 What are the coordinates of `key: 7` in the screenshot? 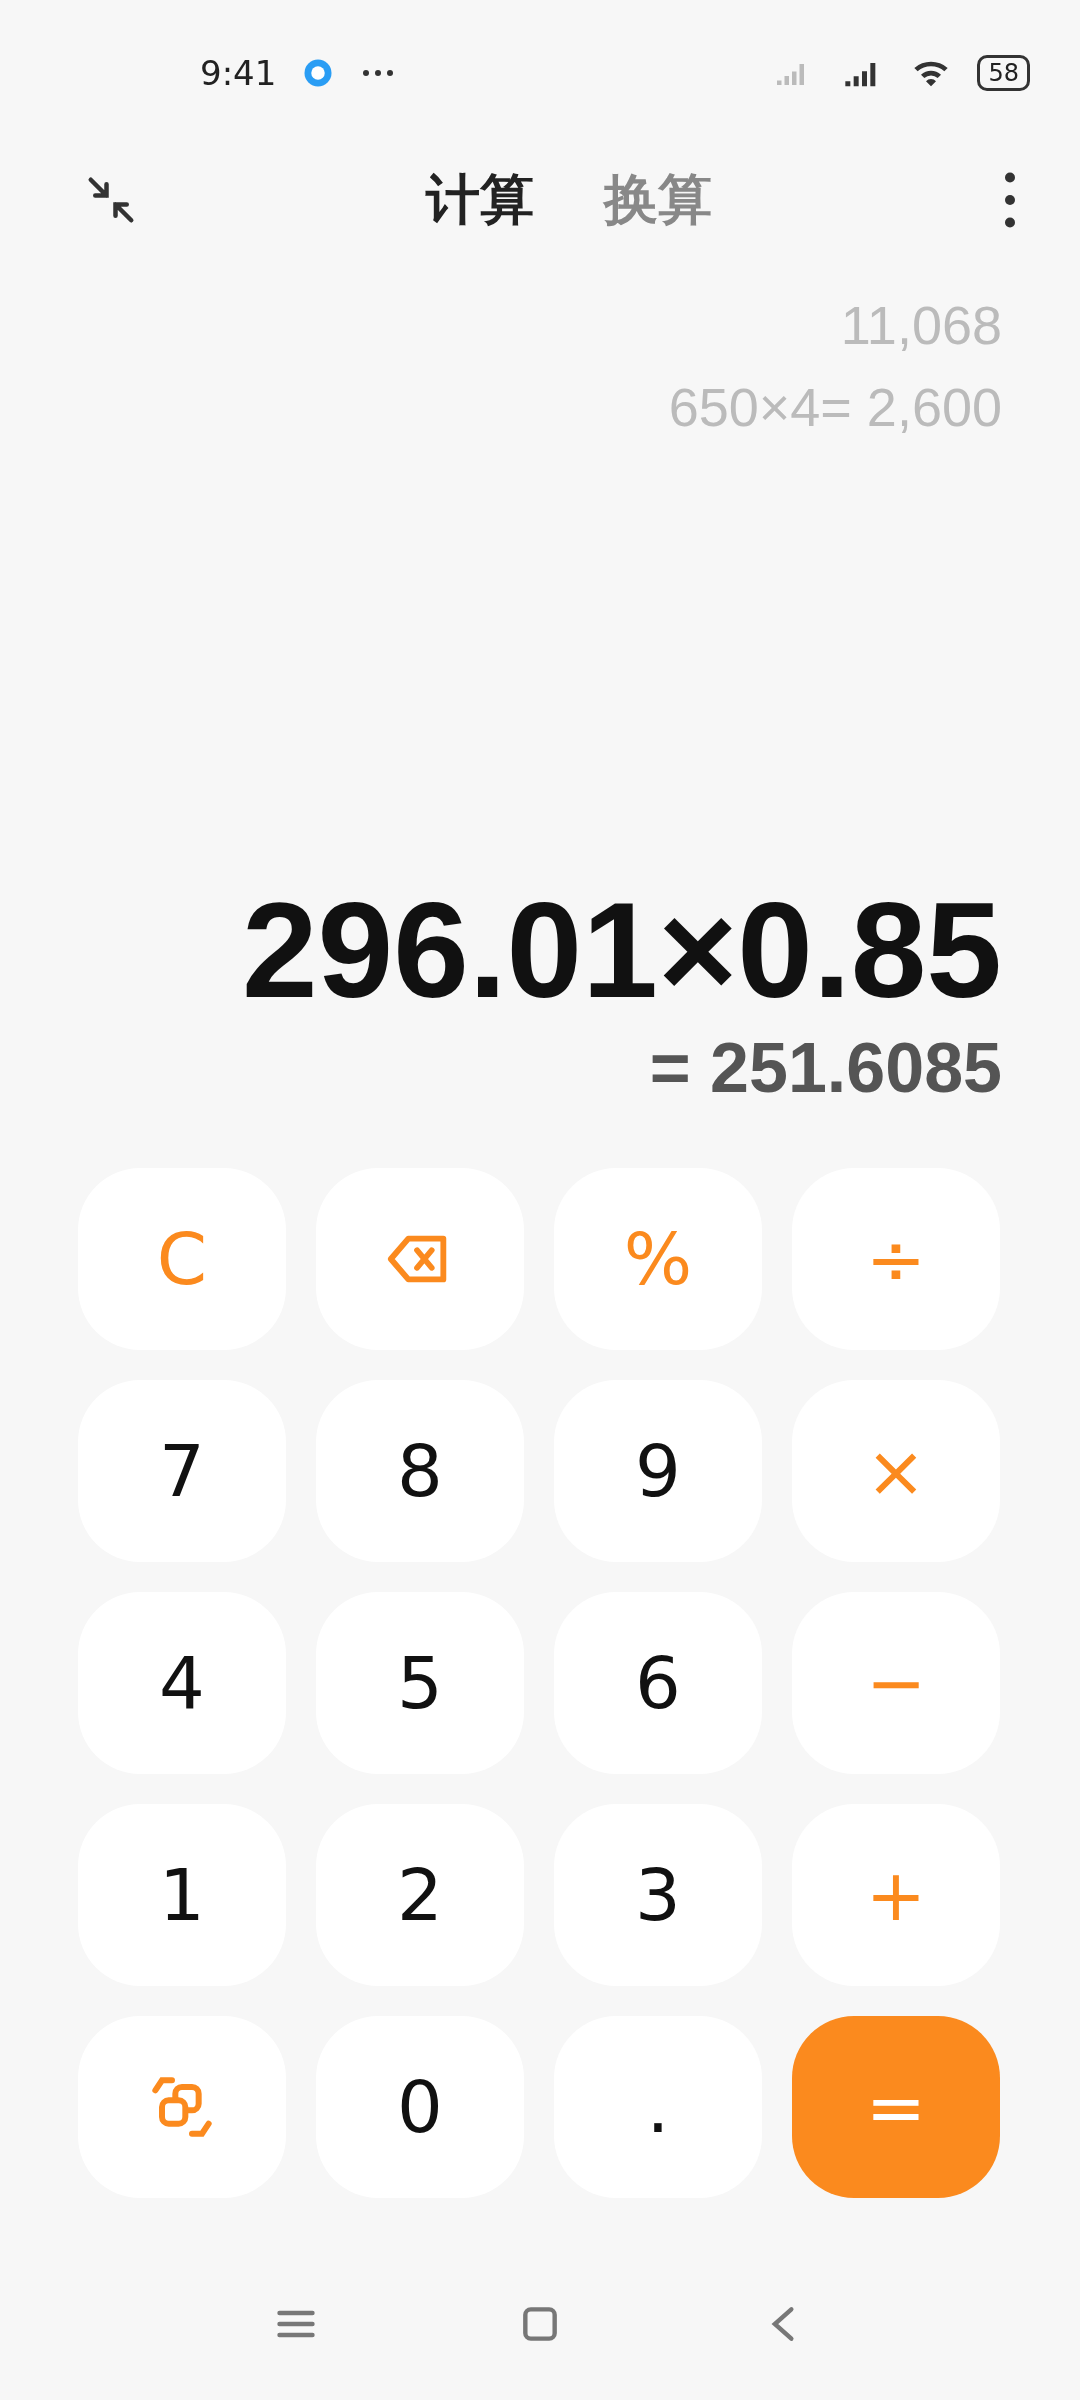 It's located at (182, 1471).